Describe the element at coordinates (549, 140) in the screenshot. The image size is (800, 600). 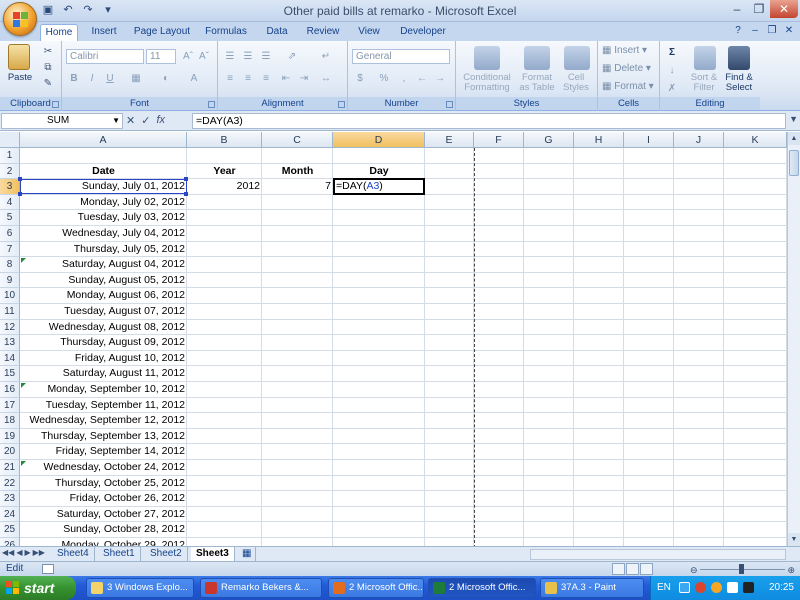
I see `column-header-g: G` at that location.